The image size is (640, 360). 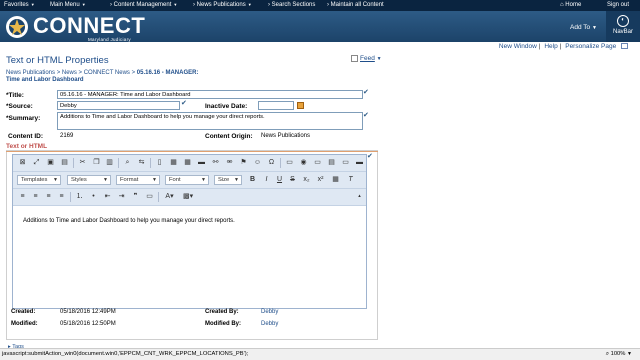 What do you see at coordinates (300, 105) in the screenshot?
I see `calendar-icon` at bounding box center [300, 105].